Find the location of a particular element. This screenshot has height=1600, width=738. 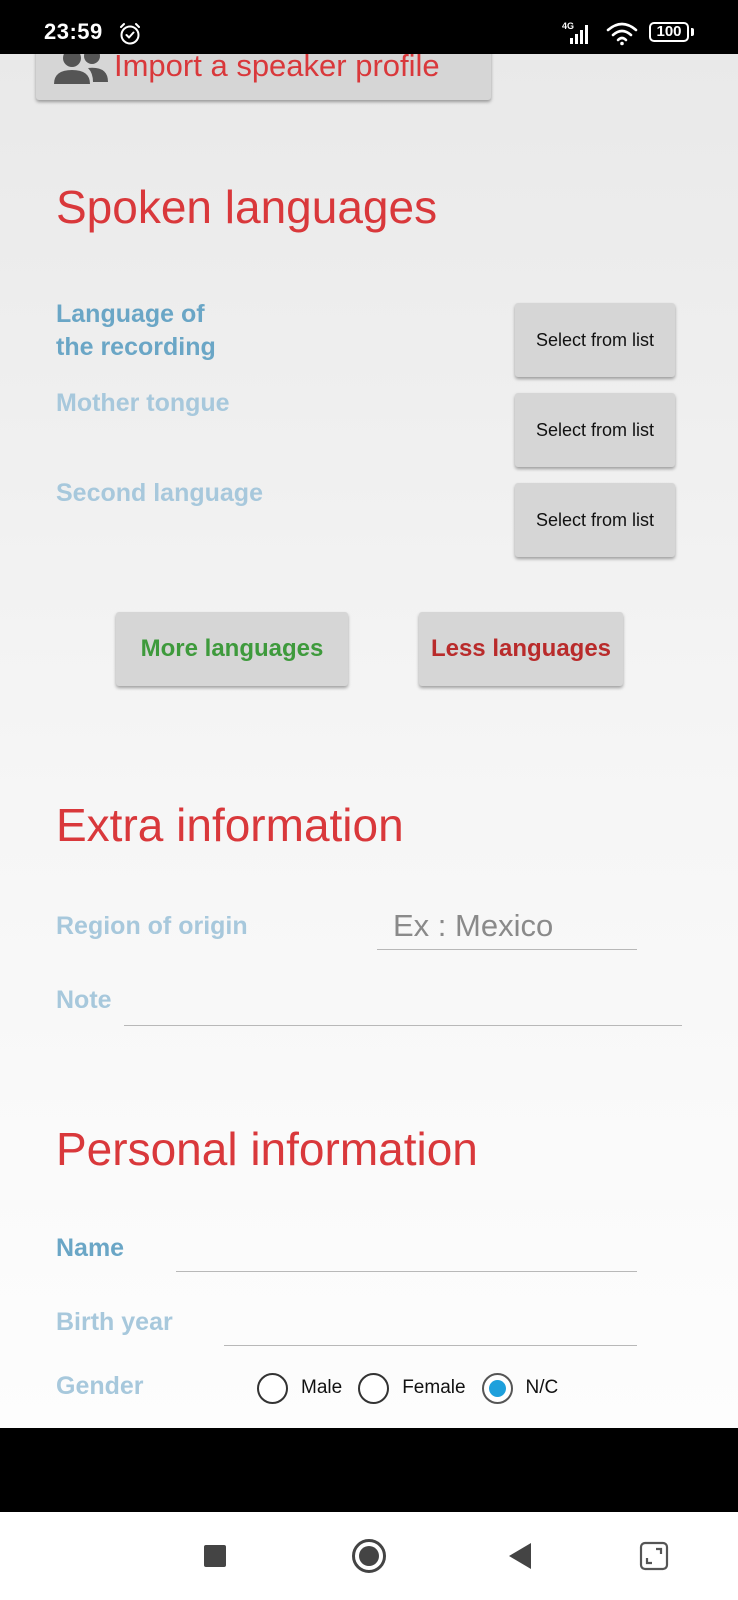

home-circle-icon is located at coordinates (369, 1556).